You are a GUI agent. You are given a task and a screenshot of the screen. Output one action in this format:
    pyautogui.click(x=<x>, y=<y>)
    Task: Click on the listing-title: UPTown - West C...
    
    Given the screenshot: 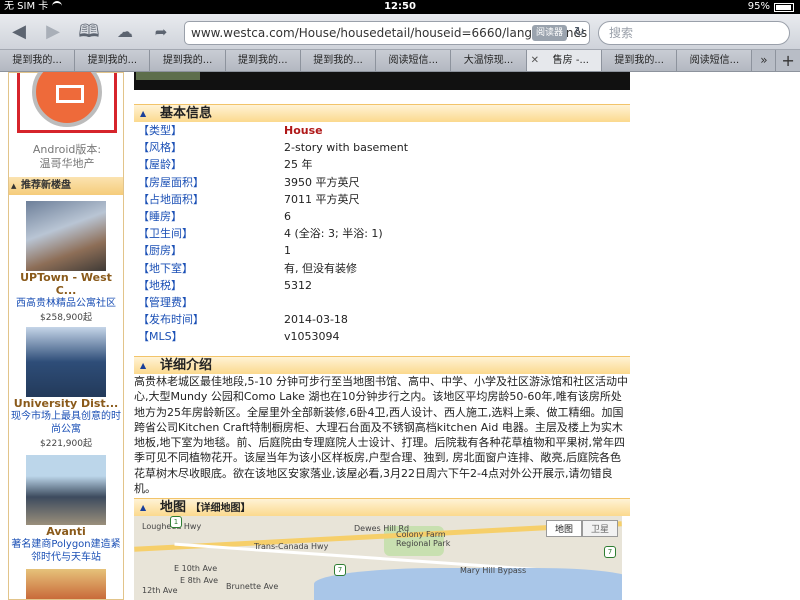 What is the action you would take?
    pyautogui.click(x=66, y=284)
    